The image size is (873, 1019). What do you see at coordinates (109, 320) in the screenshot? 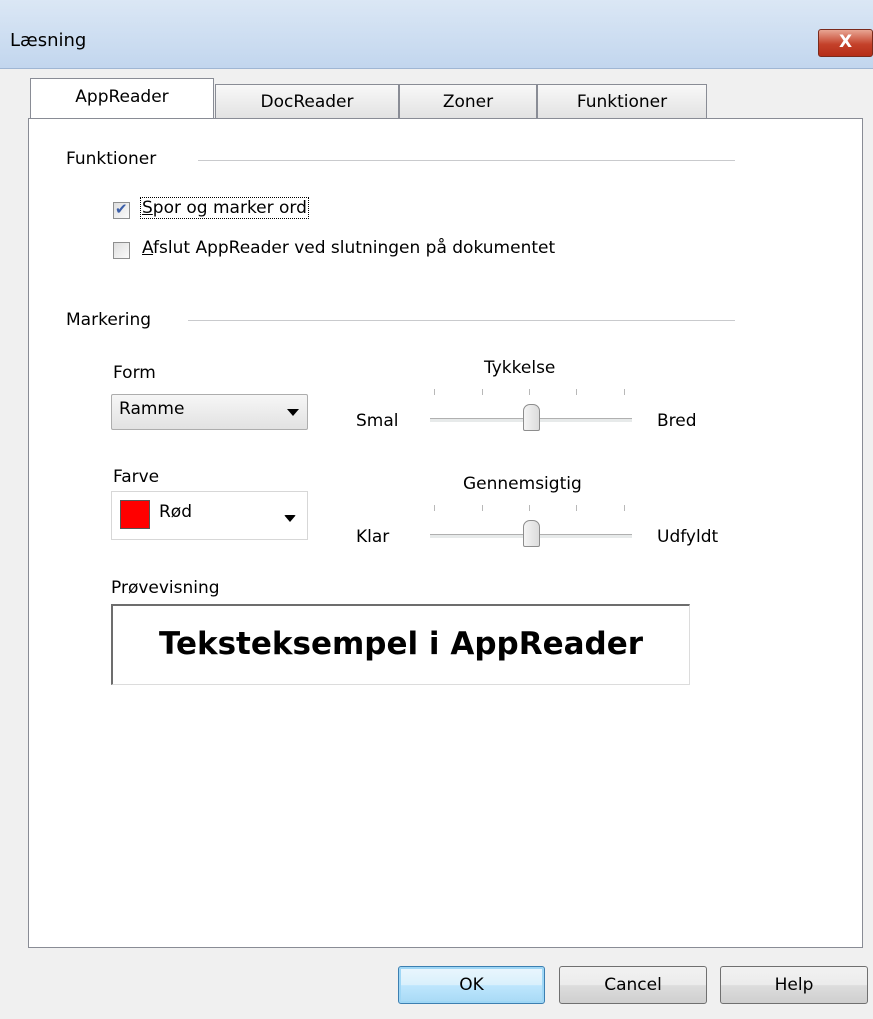
I see `markering-group-label: Markering` at bounding box center [109, 320].